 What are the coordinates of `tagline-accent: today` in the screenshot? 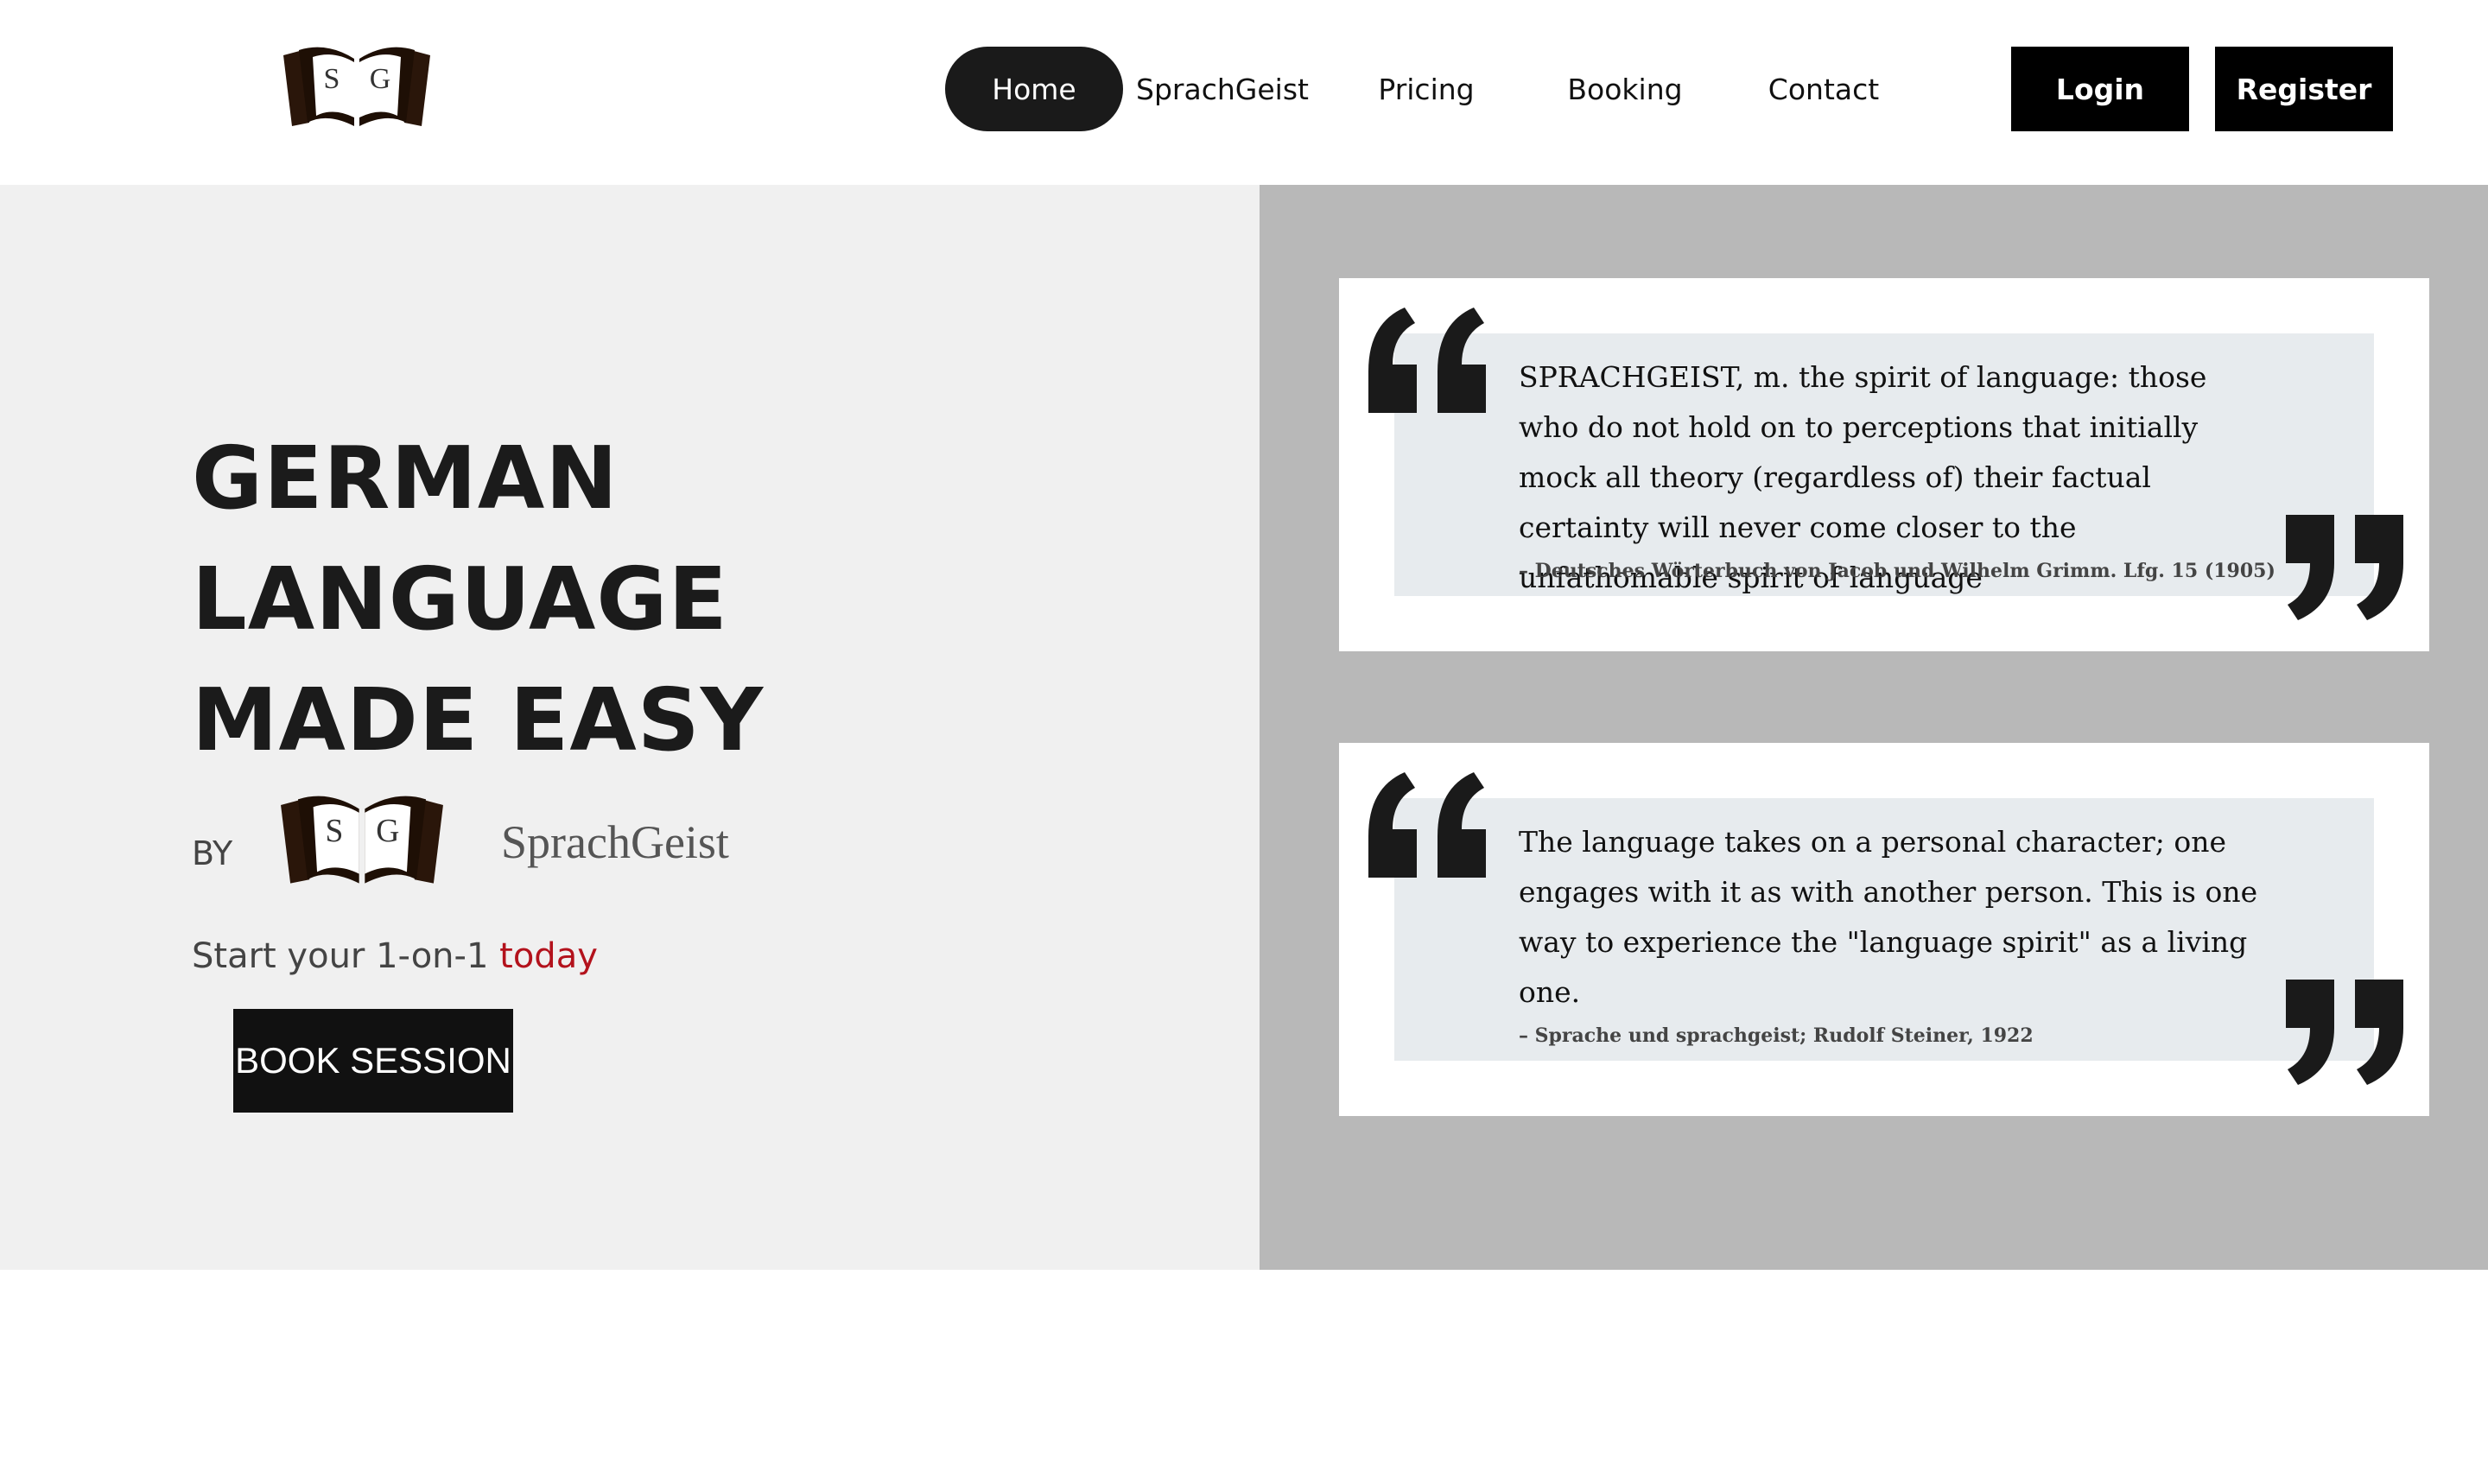 It's located at (549, 956).